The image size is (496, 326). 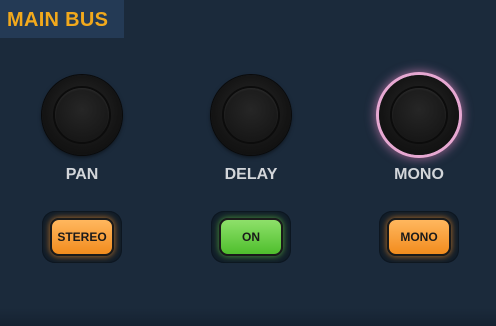 I want to click on delay-knob, so click(x=251, y=115).